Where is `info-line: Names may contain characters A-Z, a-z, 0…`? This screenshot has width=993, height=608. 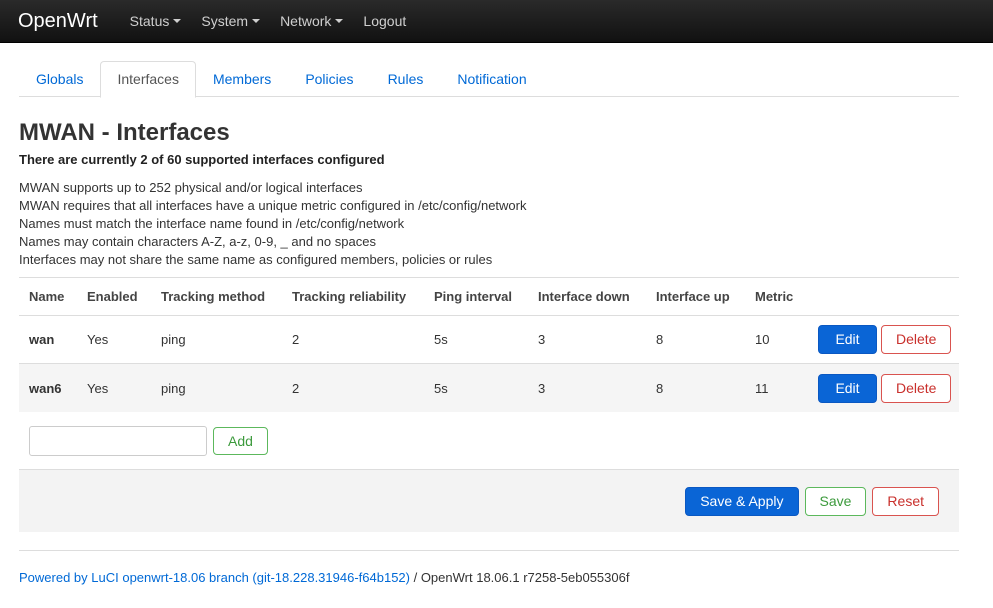
info-line: Names may contain characters A-Z, a-z, 0… is located at coordinates (197, 241).